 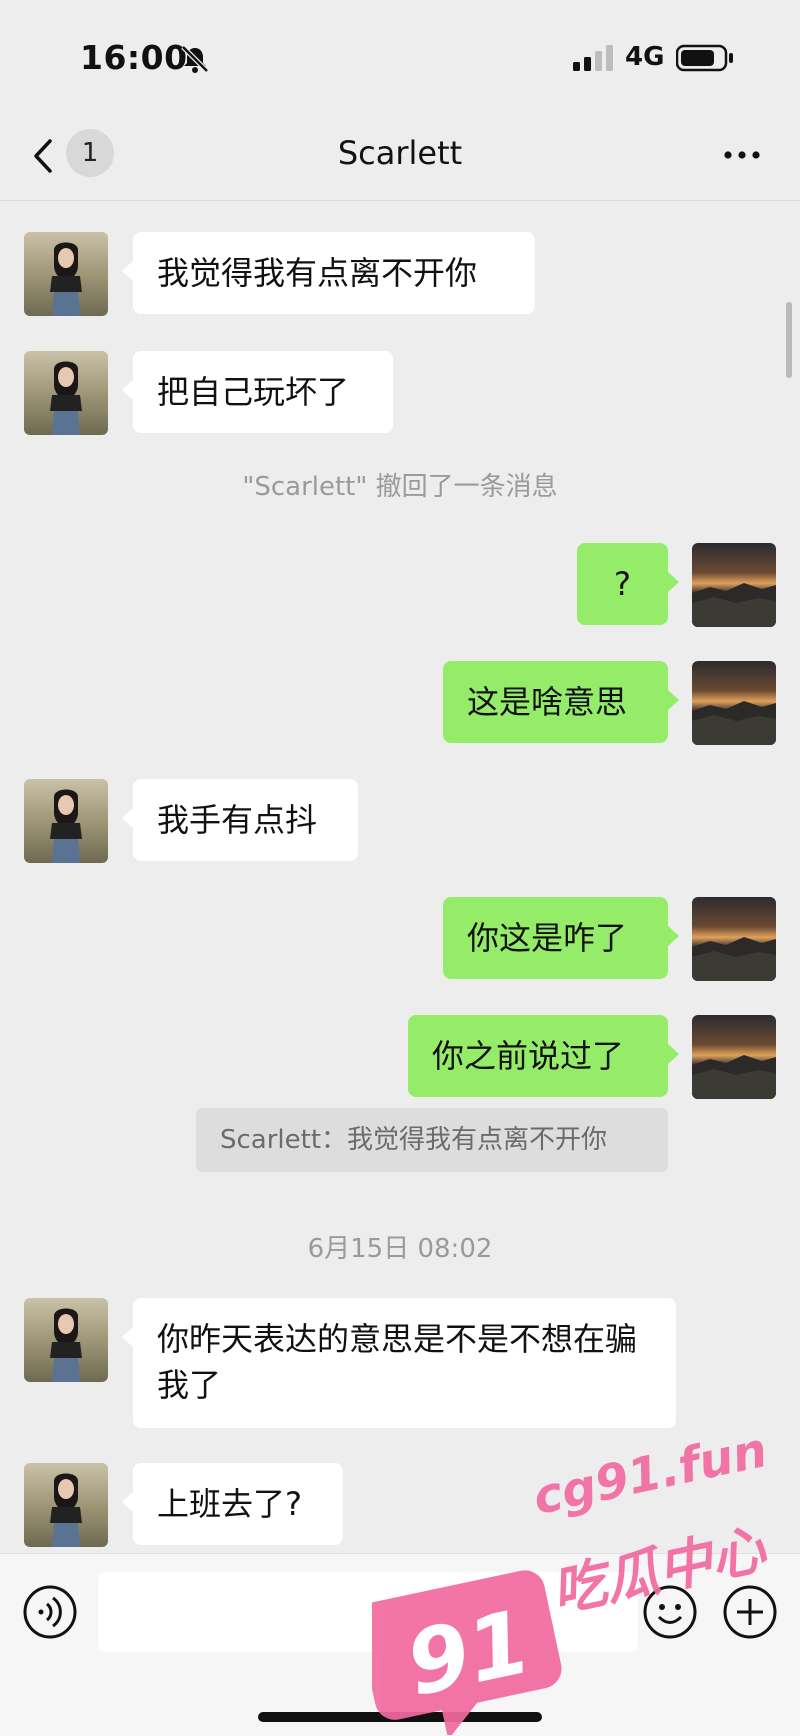 I want to click on voice-input-icon, so click(x=50, y=1612).